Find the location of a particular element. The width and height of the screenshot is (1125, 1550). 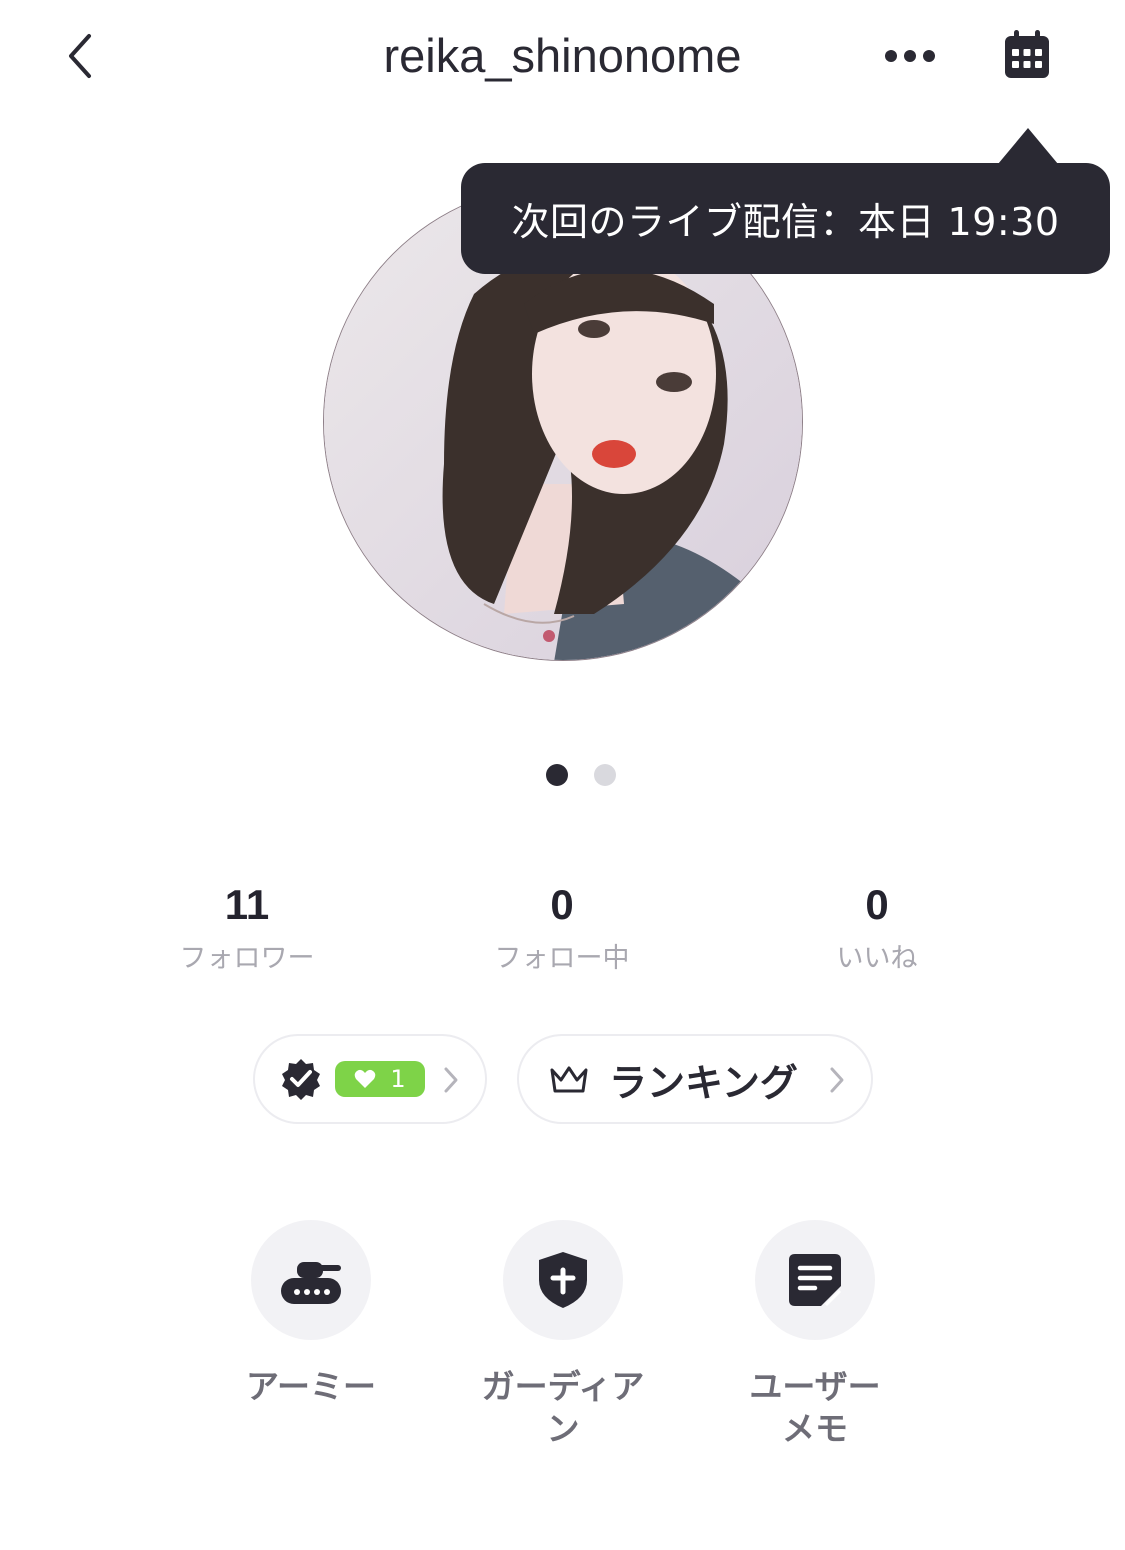

heart-count: 1 is located at coordinates (398, 1079).